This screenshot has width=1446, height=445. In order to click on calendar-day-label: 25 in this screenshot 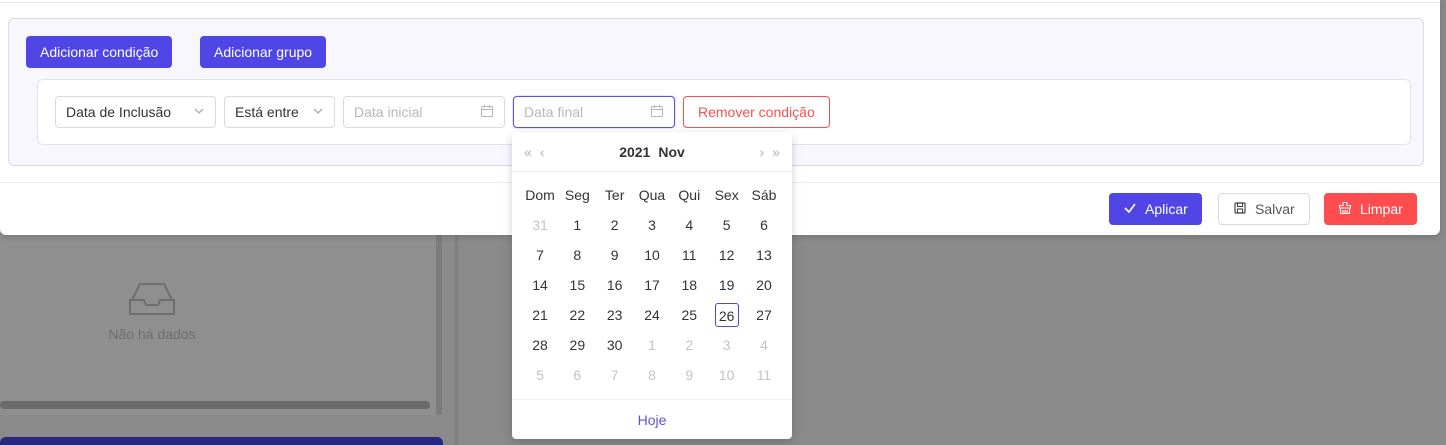, I will do `click(689, 315)`.